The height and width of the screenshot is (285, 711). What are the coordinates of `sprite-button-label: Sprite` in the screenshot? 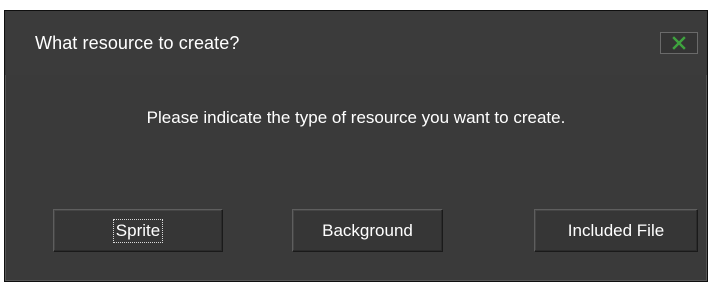 It's located at (138, 230).